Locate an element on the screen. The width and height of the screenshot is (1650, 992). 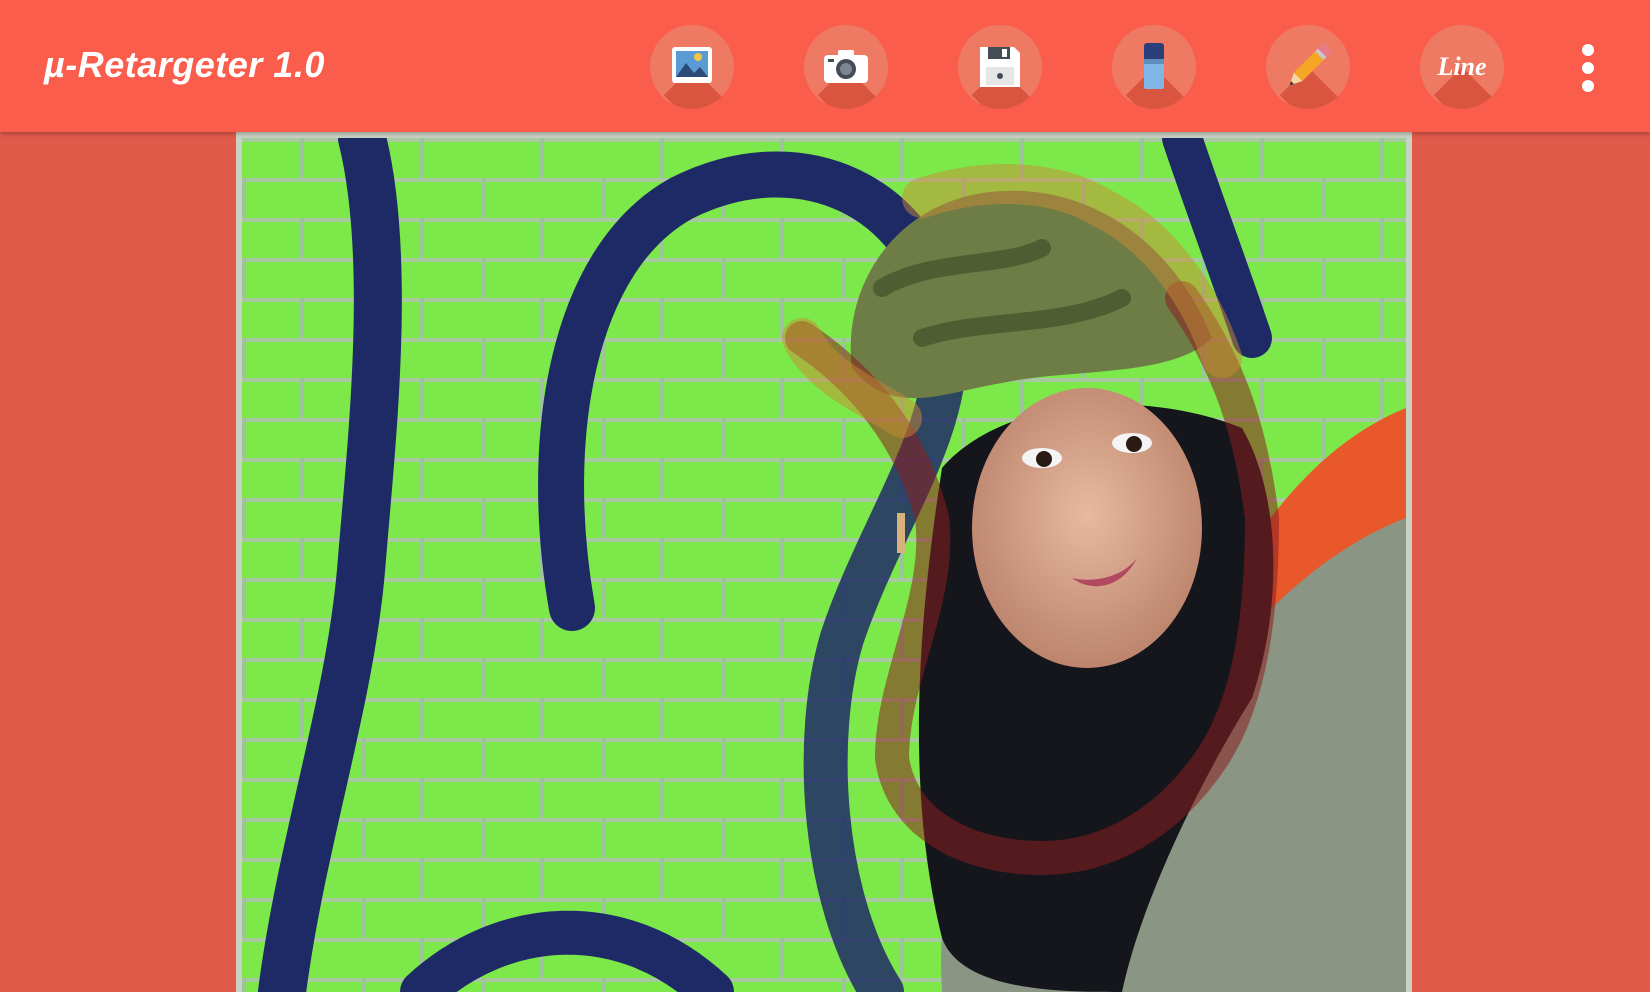
line-mode-icon: Line is located at coordinates (1462, 66).